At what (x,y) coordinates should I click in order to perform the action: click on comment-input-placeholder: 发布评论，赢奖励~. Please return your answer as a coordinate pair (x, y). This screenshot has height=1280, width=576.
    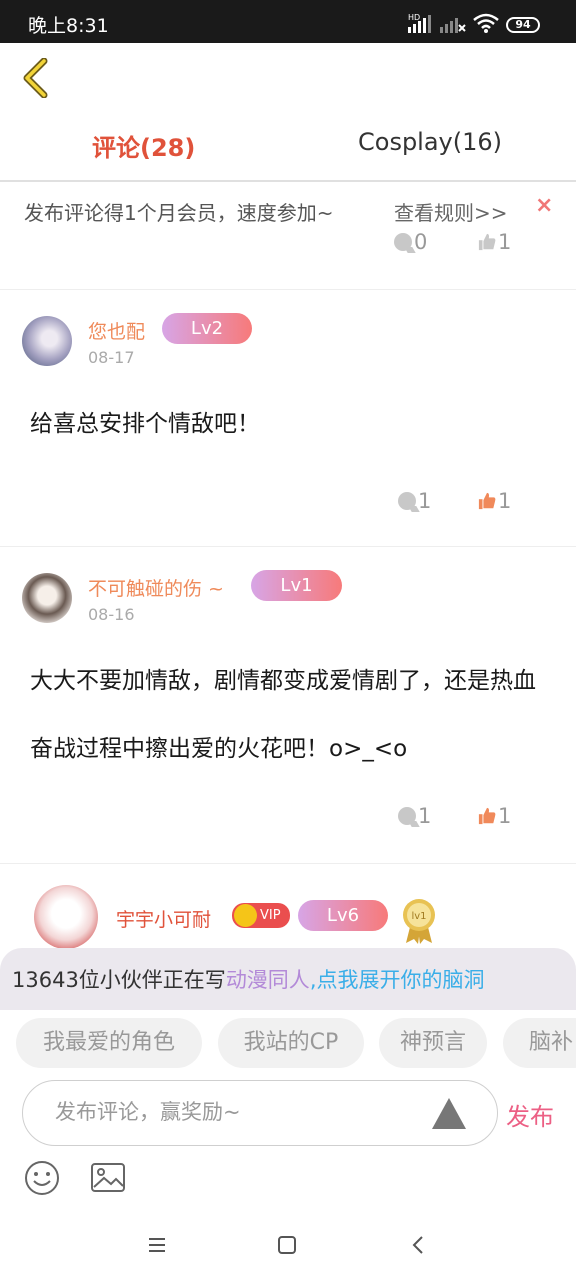
    Looking at the image, I should click on (148, 1112).